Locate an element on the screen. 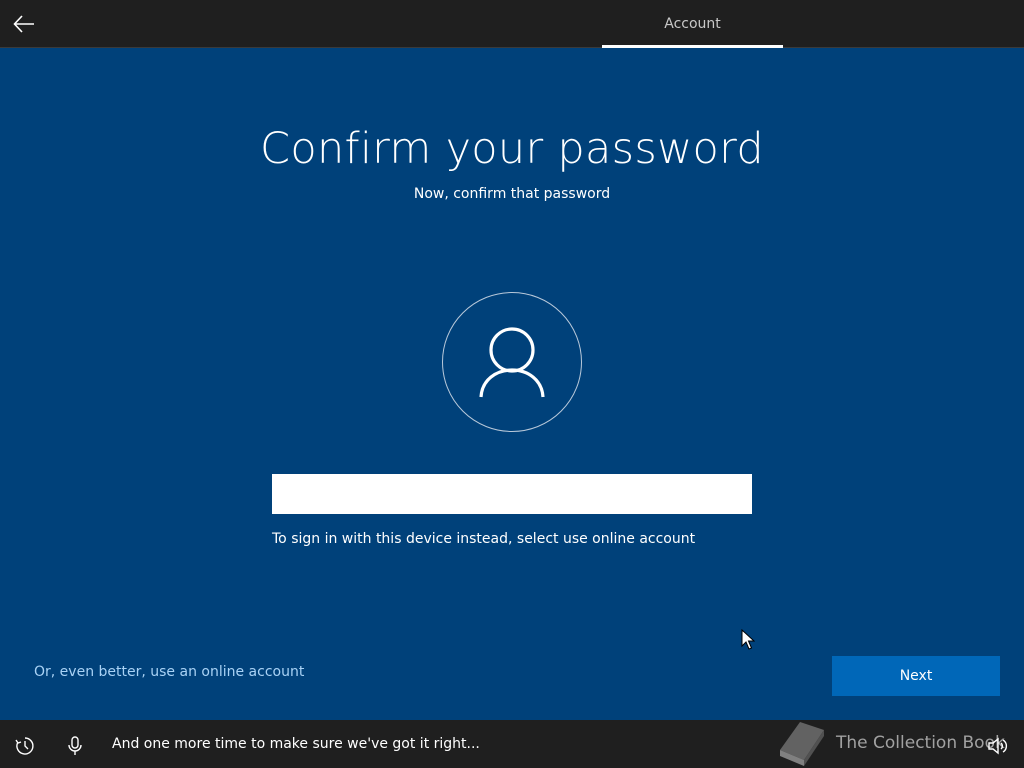 This screenshot has height=768, width=1024. microphone-icon is located at coordinates (75, 746).